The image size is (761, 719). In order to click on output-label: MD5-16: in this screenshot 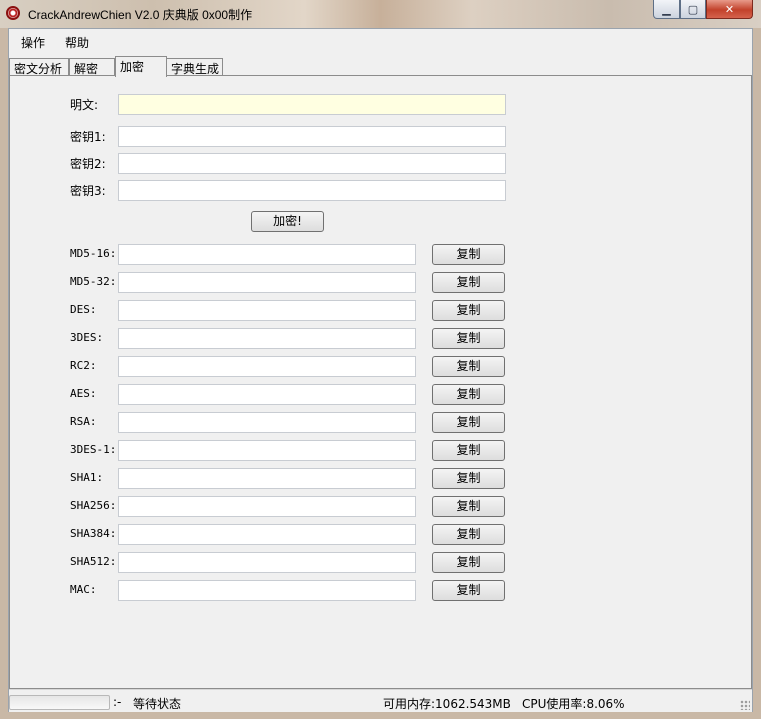, I will do `click(93, 253)`.